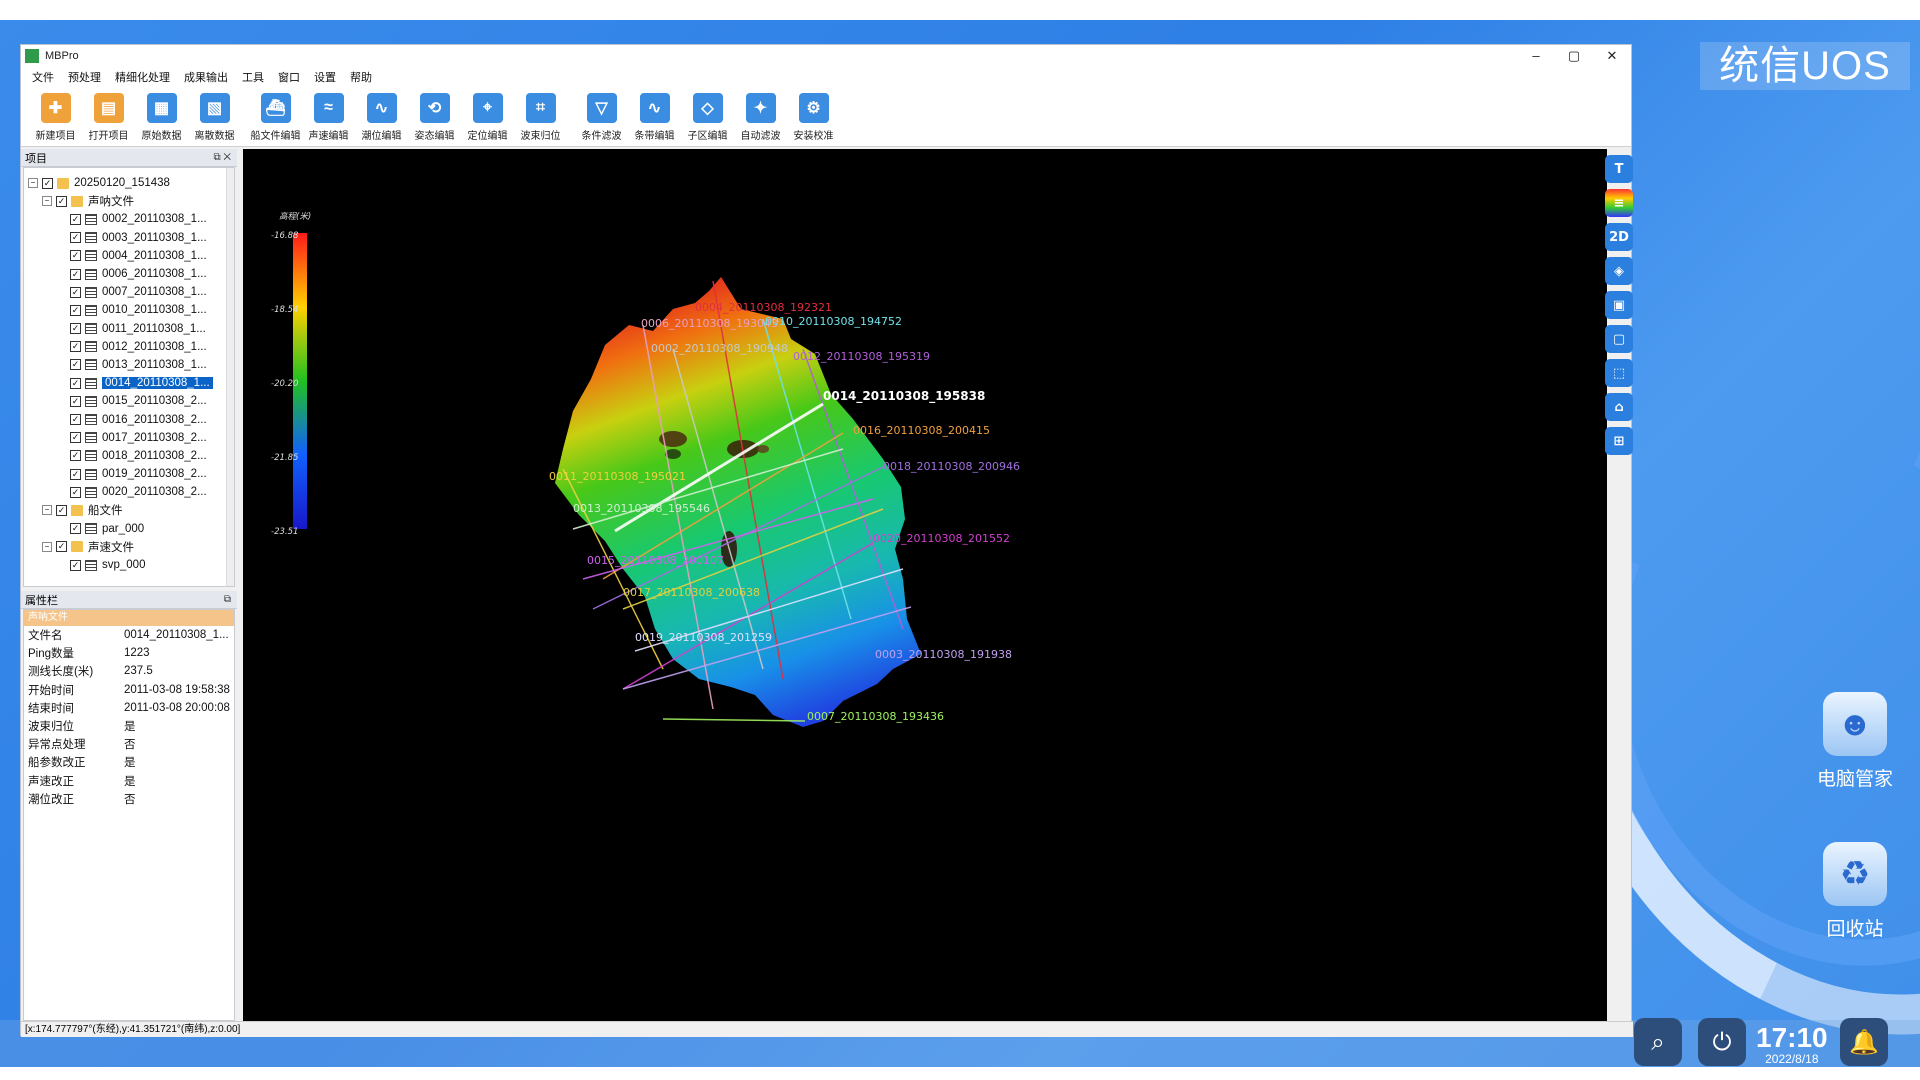 This screenshot has width=1920, height=1080. I want to click on survey-line, so click(734, 720).